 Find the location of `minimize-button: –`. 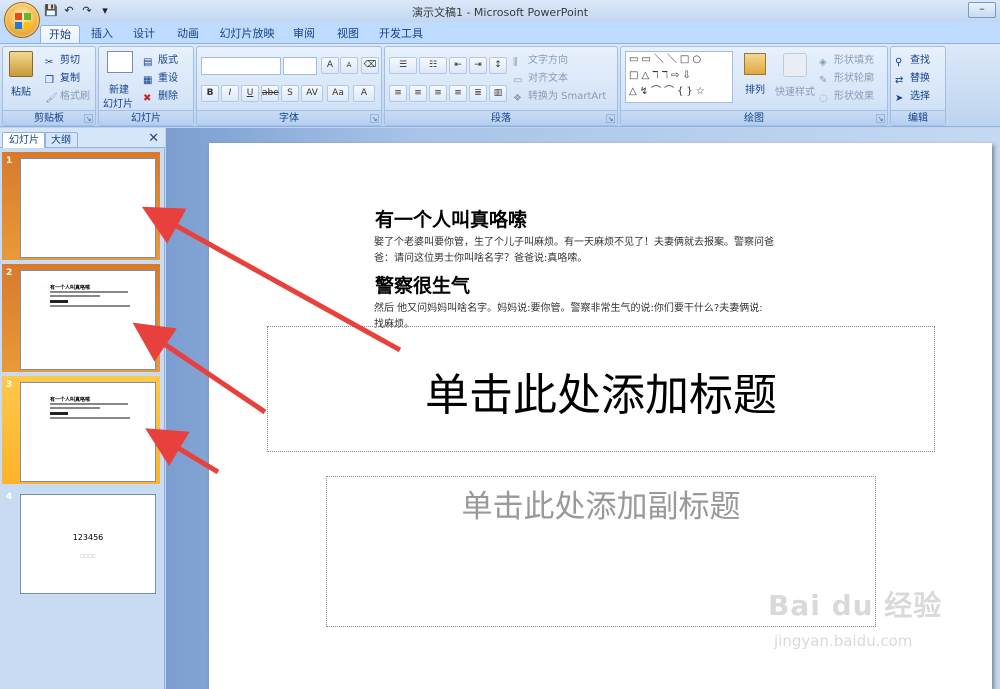

minimize-button: – is located at coordinates (982, 10).